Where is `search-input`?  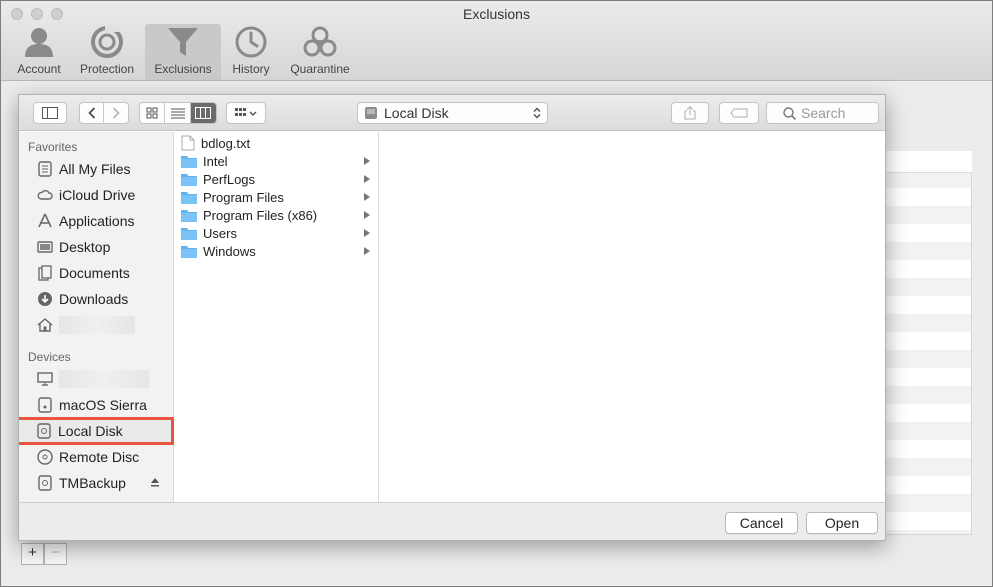
search-input is located at coordinates (839, 113).